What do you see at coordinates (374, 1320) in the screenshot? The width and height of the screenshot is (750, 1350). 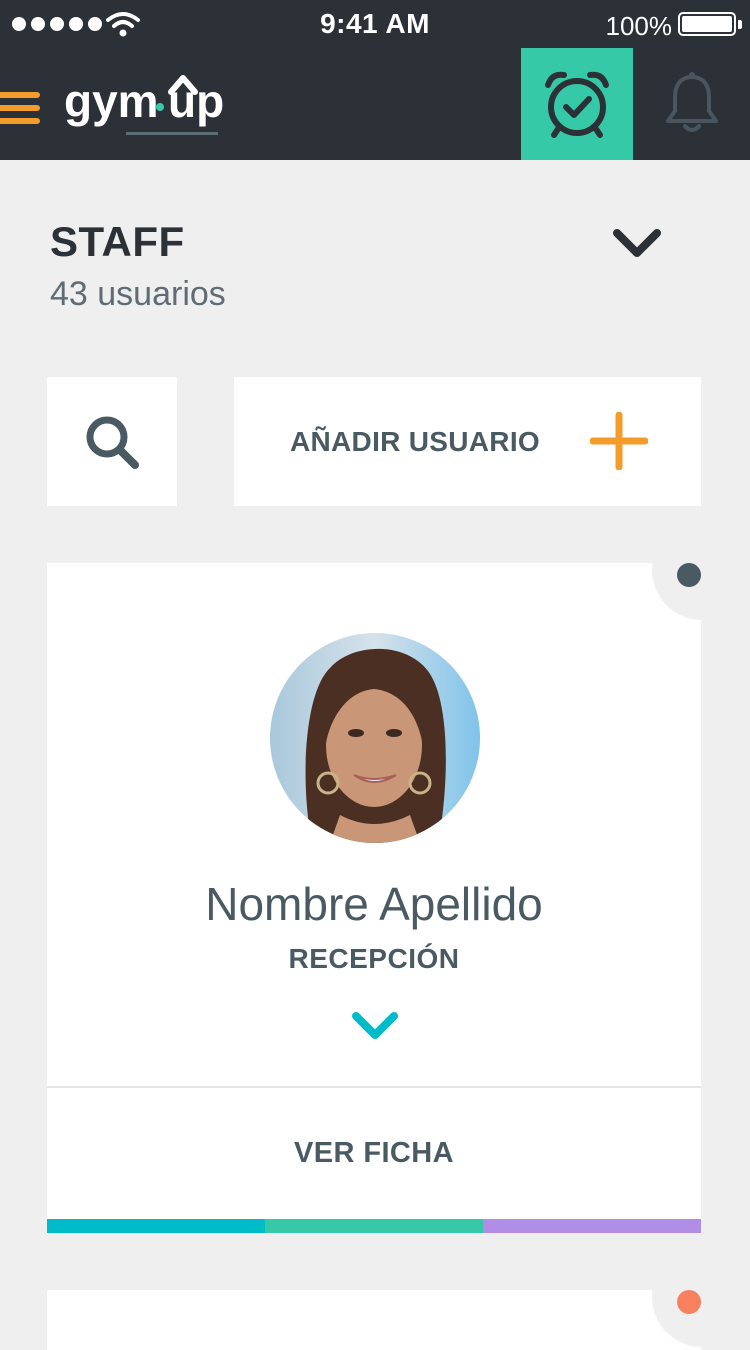 I see `user-card` at bounding box center [374, 1320].